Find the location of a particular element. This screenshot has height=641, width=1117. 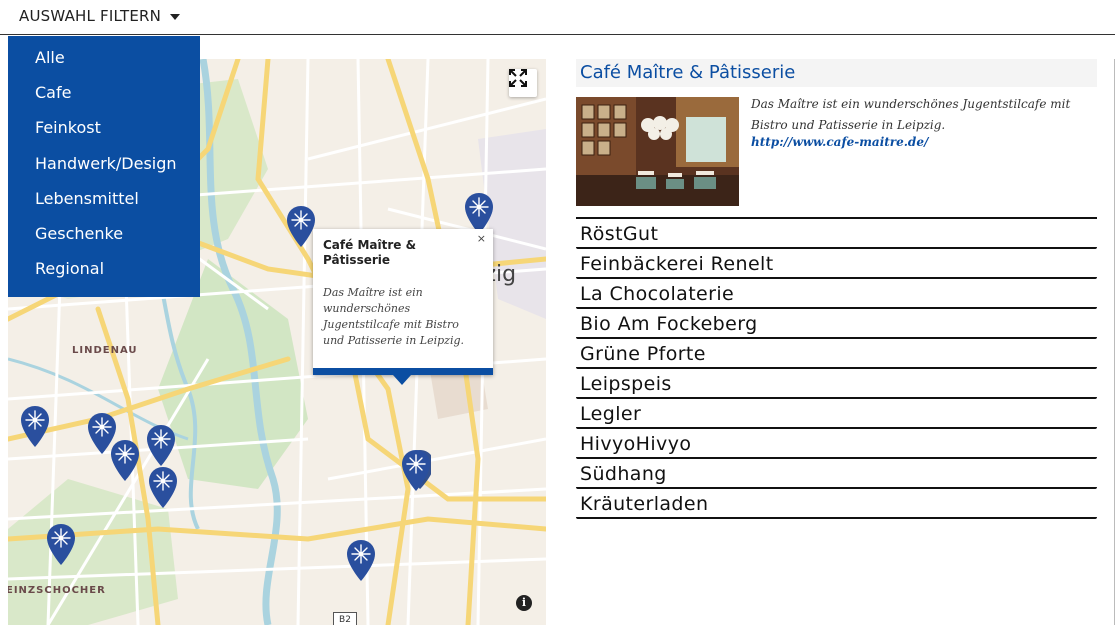

list-item: Südhang is located at coordinates (836, 474).